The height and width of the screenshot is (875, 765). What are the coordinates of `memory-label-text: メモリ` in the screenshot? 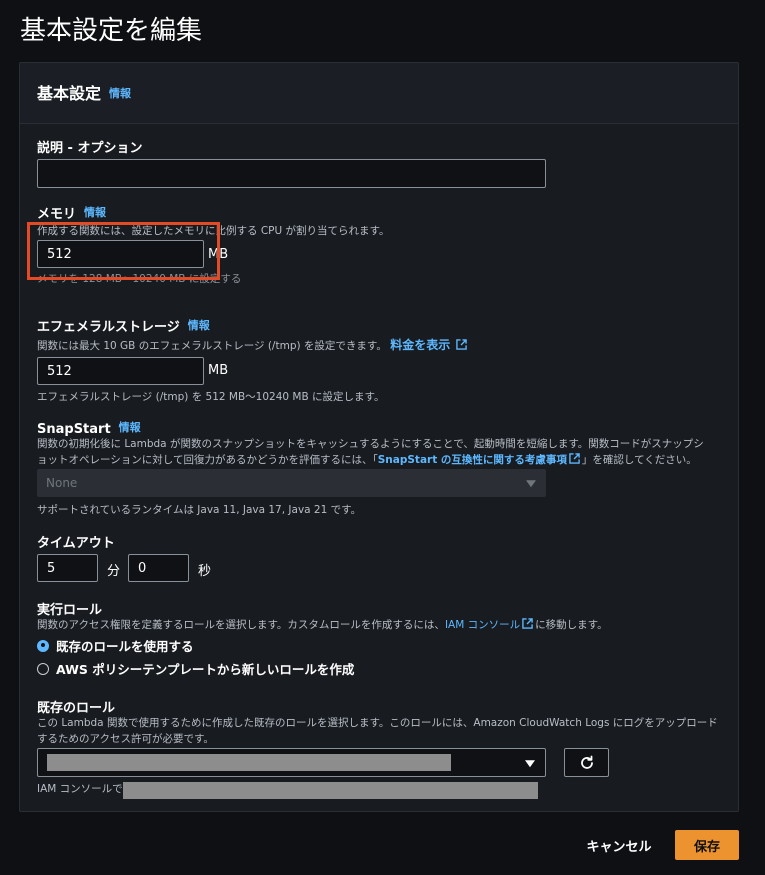 It's located at (57, 214).